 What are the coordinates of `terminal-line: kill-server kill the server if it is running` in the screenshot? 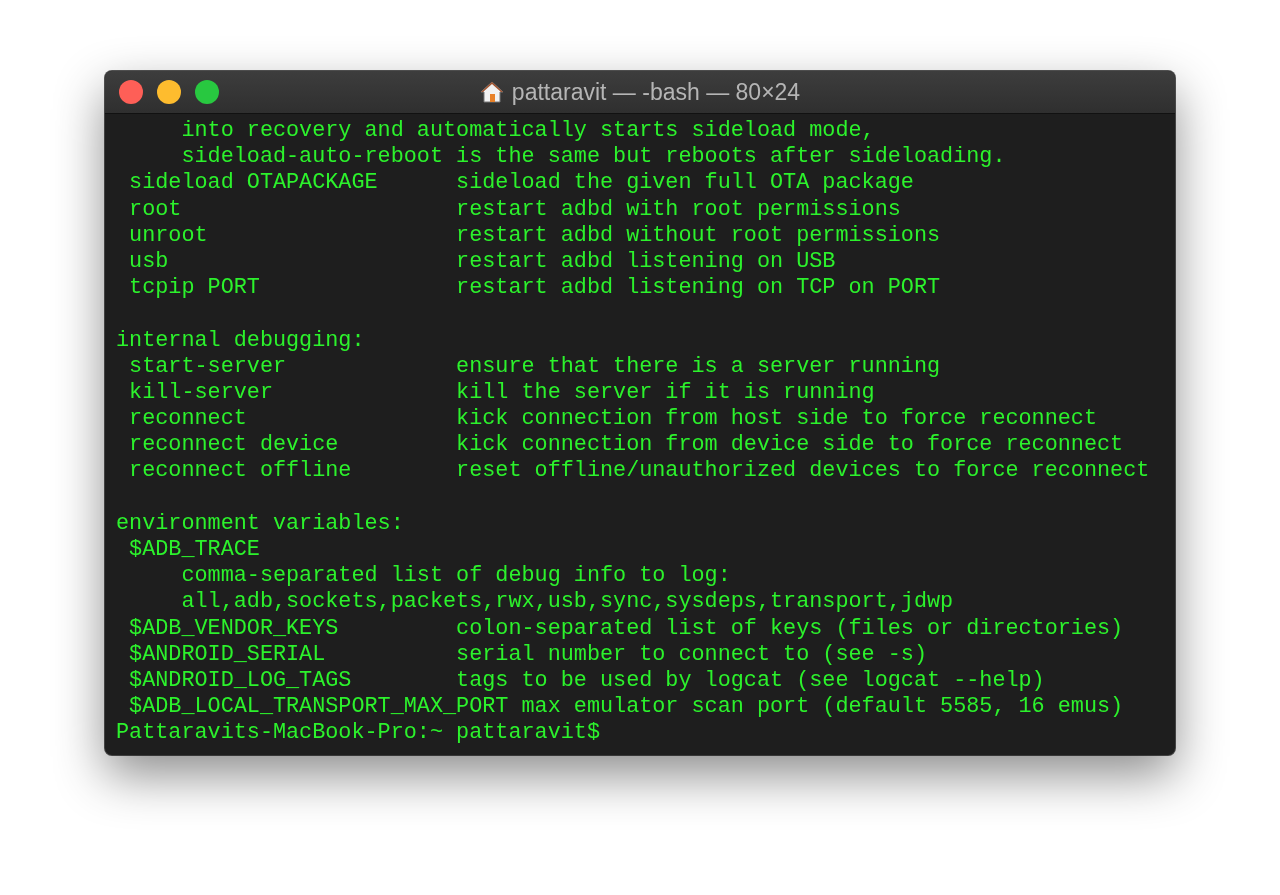 It's located at (501, 393).